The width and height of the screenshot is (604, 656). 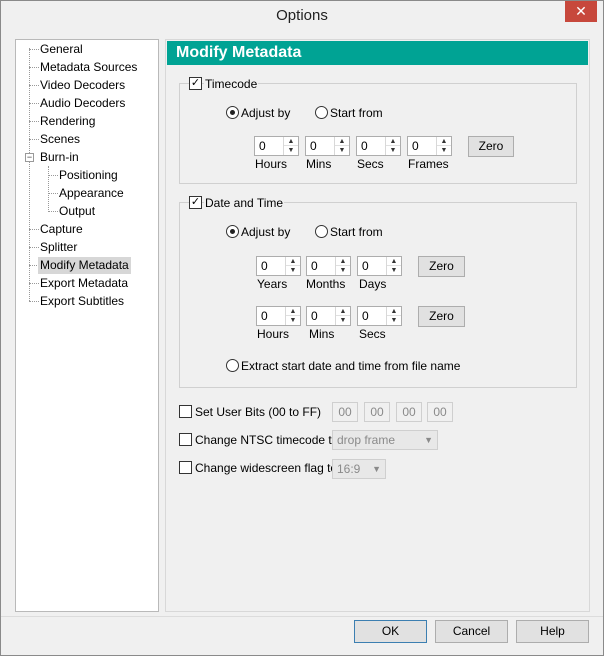 What do you see at coordinates (231, 84) in the screenshot?
I see `timecode-label: Timecode` at bounding box center [231, 84].